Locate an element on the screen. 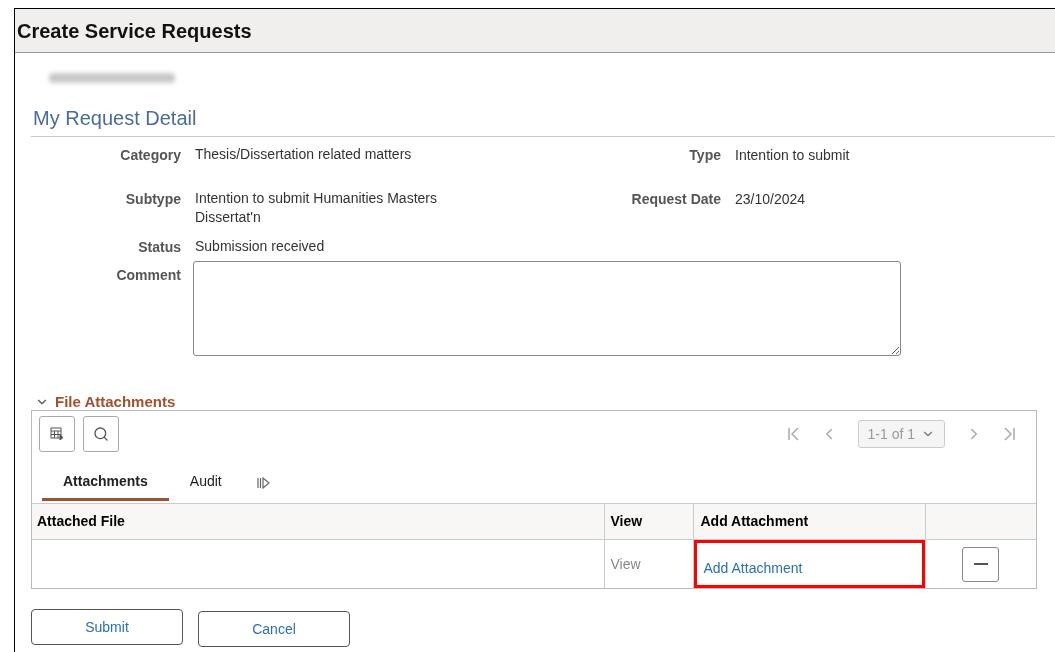 The image size is (1055, 652). search-button is located at coordinates (101, 434).